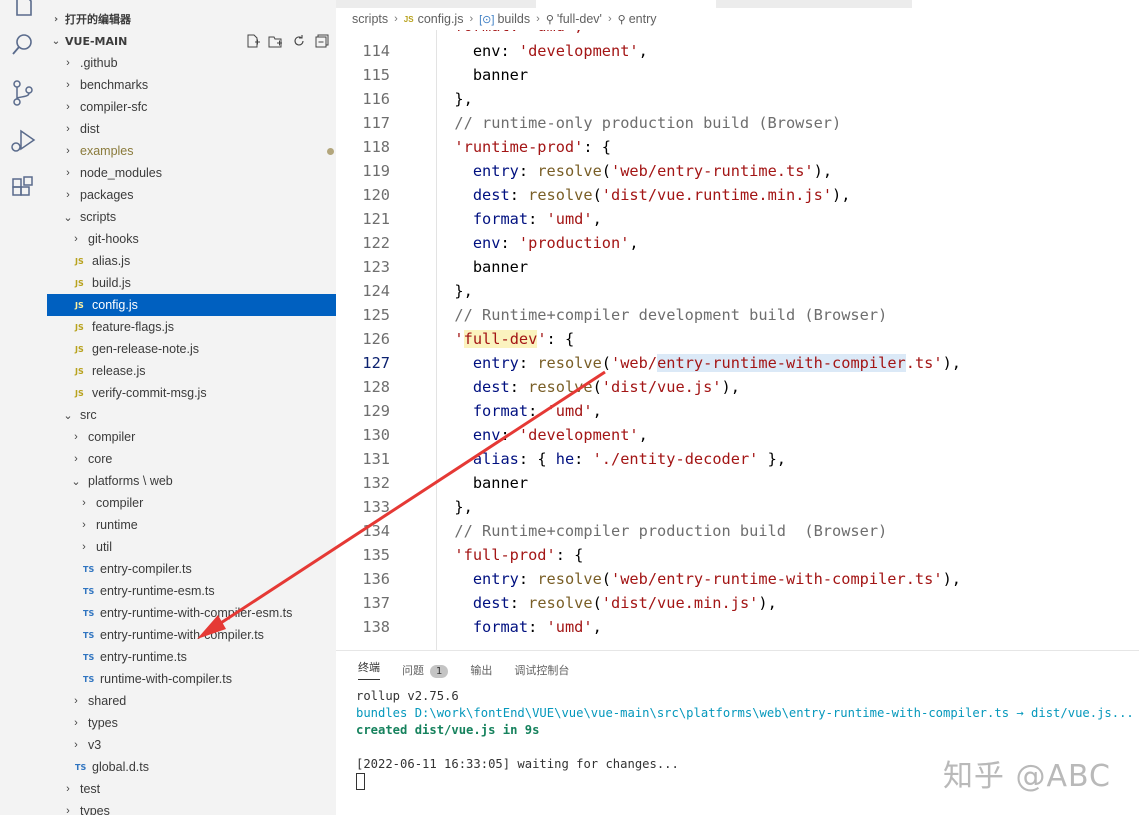 The width and height of the screenshot is (1139, 816). Describe the element at coordinates (107, 151) in the screenshot. I see `tree-item-label: examples` at that location.